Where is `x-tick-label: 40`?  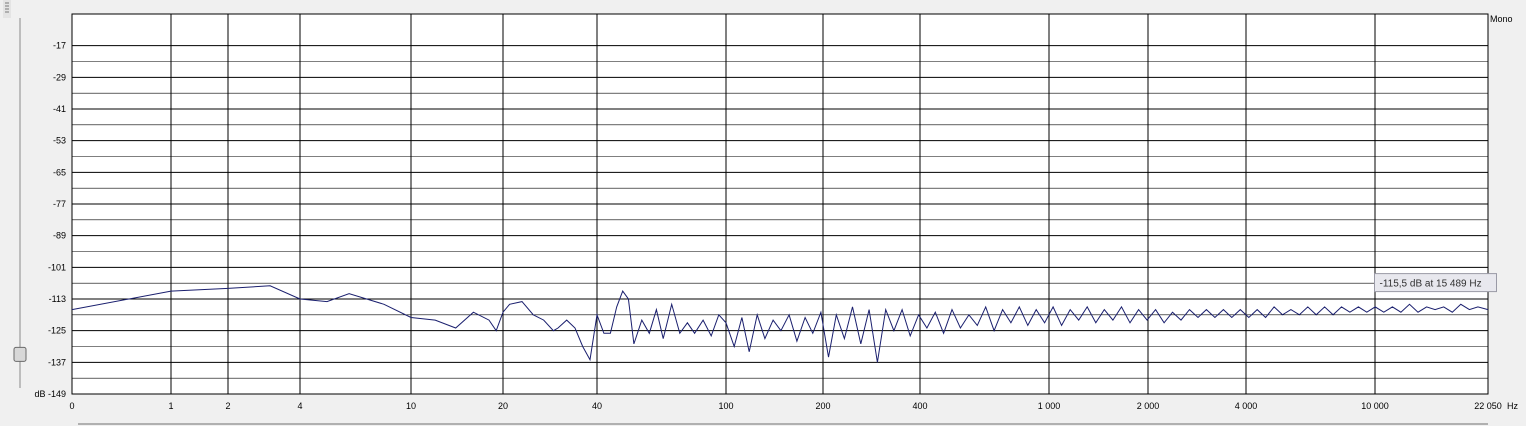 x-tick-label: 40 is located at coordinates (597, 406).